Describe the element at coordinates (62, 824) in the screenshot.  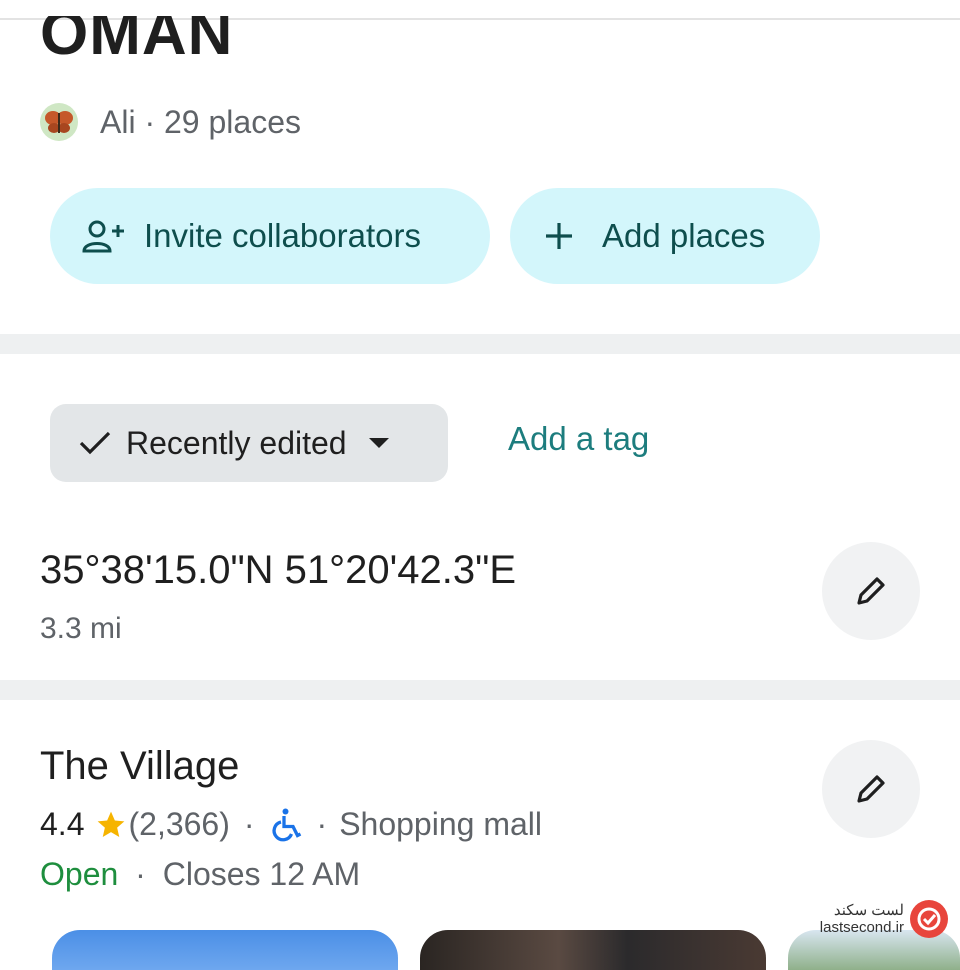
I see `rating-value: 4.4` at that location.